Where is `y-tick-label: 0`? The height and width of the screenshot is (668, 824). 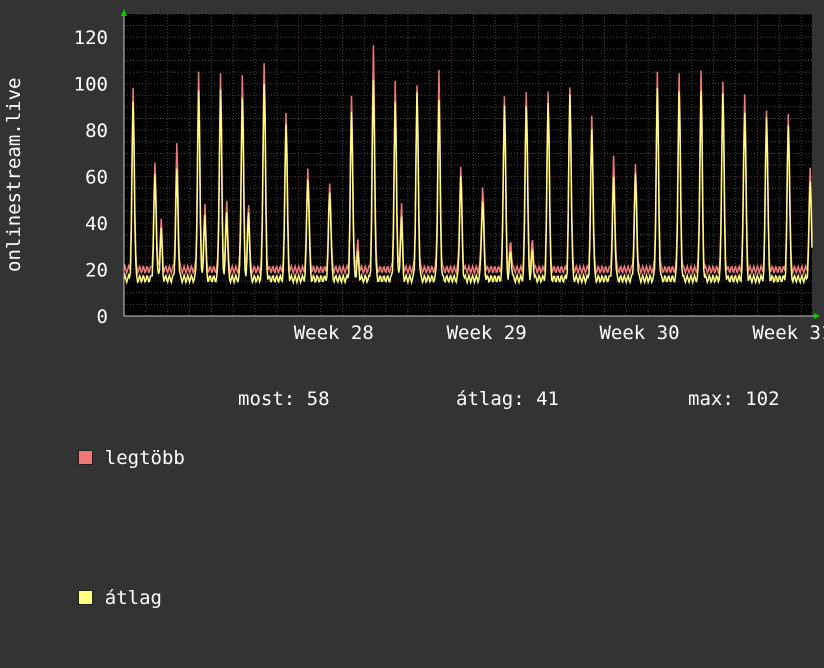 y-tick-label: 0 is located at coordinates (102, 317).